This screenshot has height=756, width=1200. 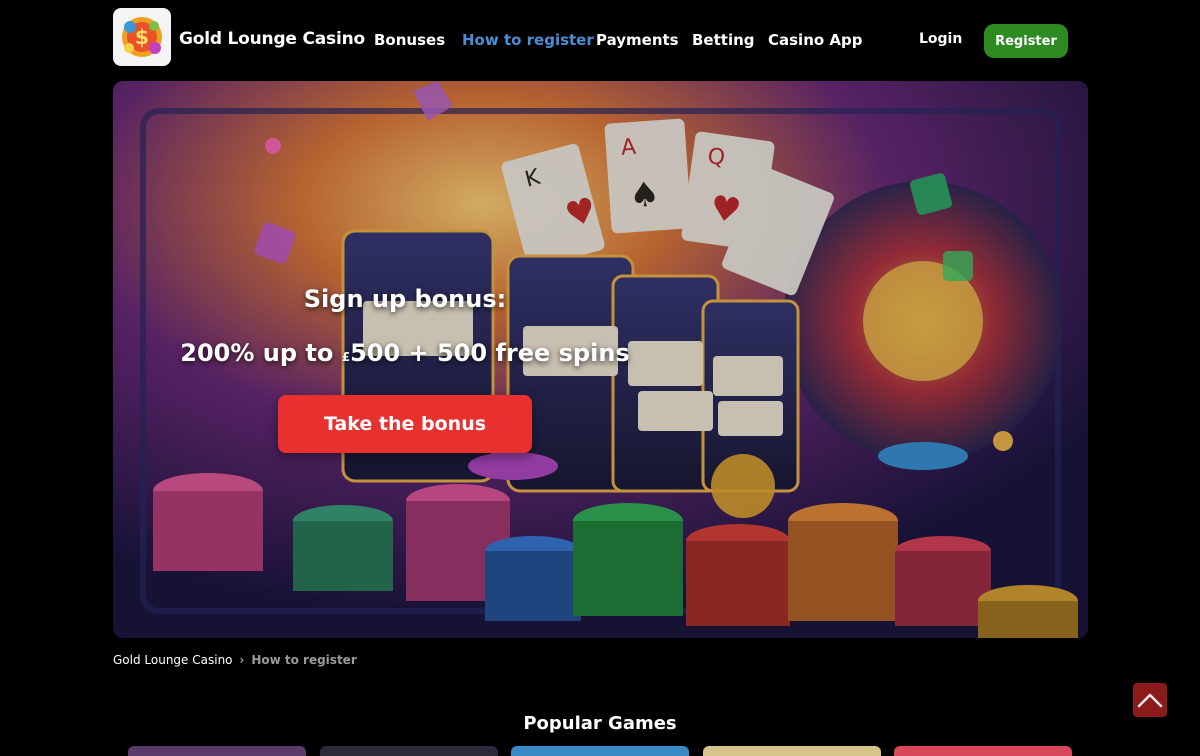 What do you see at coordinates (600, 723) in the screenshot?
I see `popular-games-title: Popular Games` at bounding box center [600, 723].